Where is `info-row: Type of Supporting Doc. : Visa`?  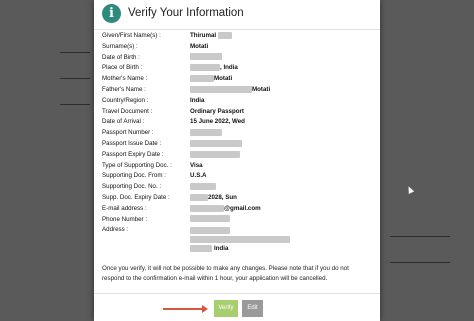 info-row: Type of Supporting Doc. : Visa is located at coordinates (238, 166).